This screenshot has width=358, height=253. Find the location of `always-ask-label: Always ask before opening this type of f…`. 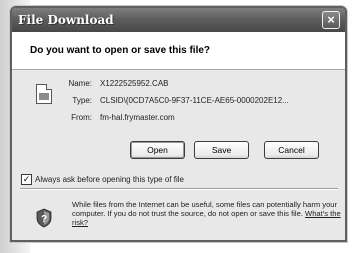

always-ask-label: Always ask before opening this type of f… is located at coordinates (109, 179).